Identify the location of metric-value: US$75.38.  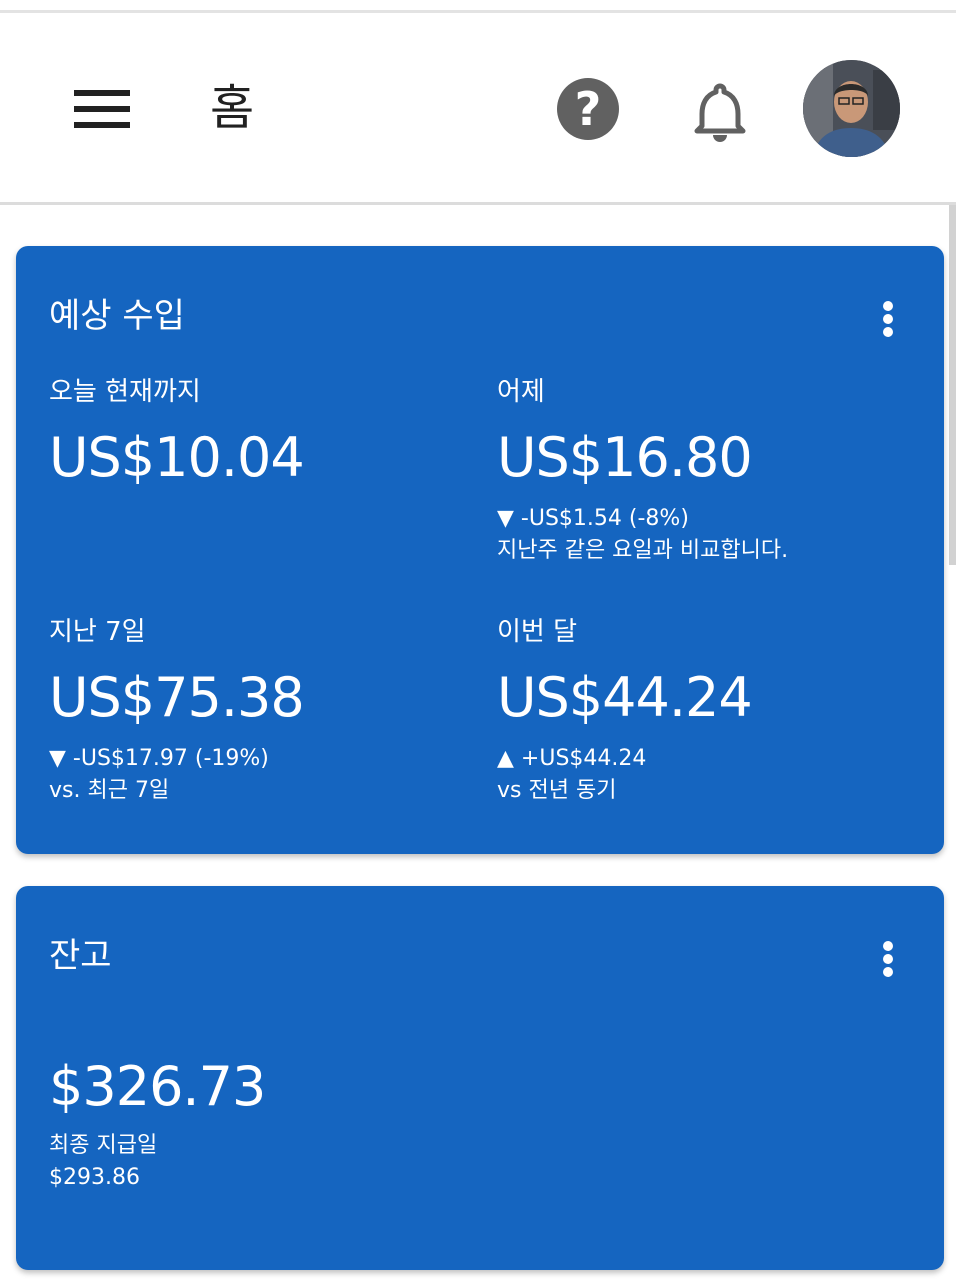
(177, 697).